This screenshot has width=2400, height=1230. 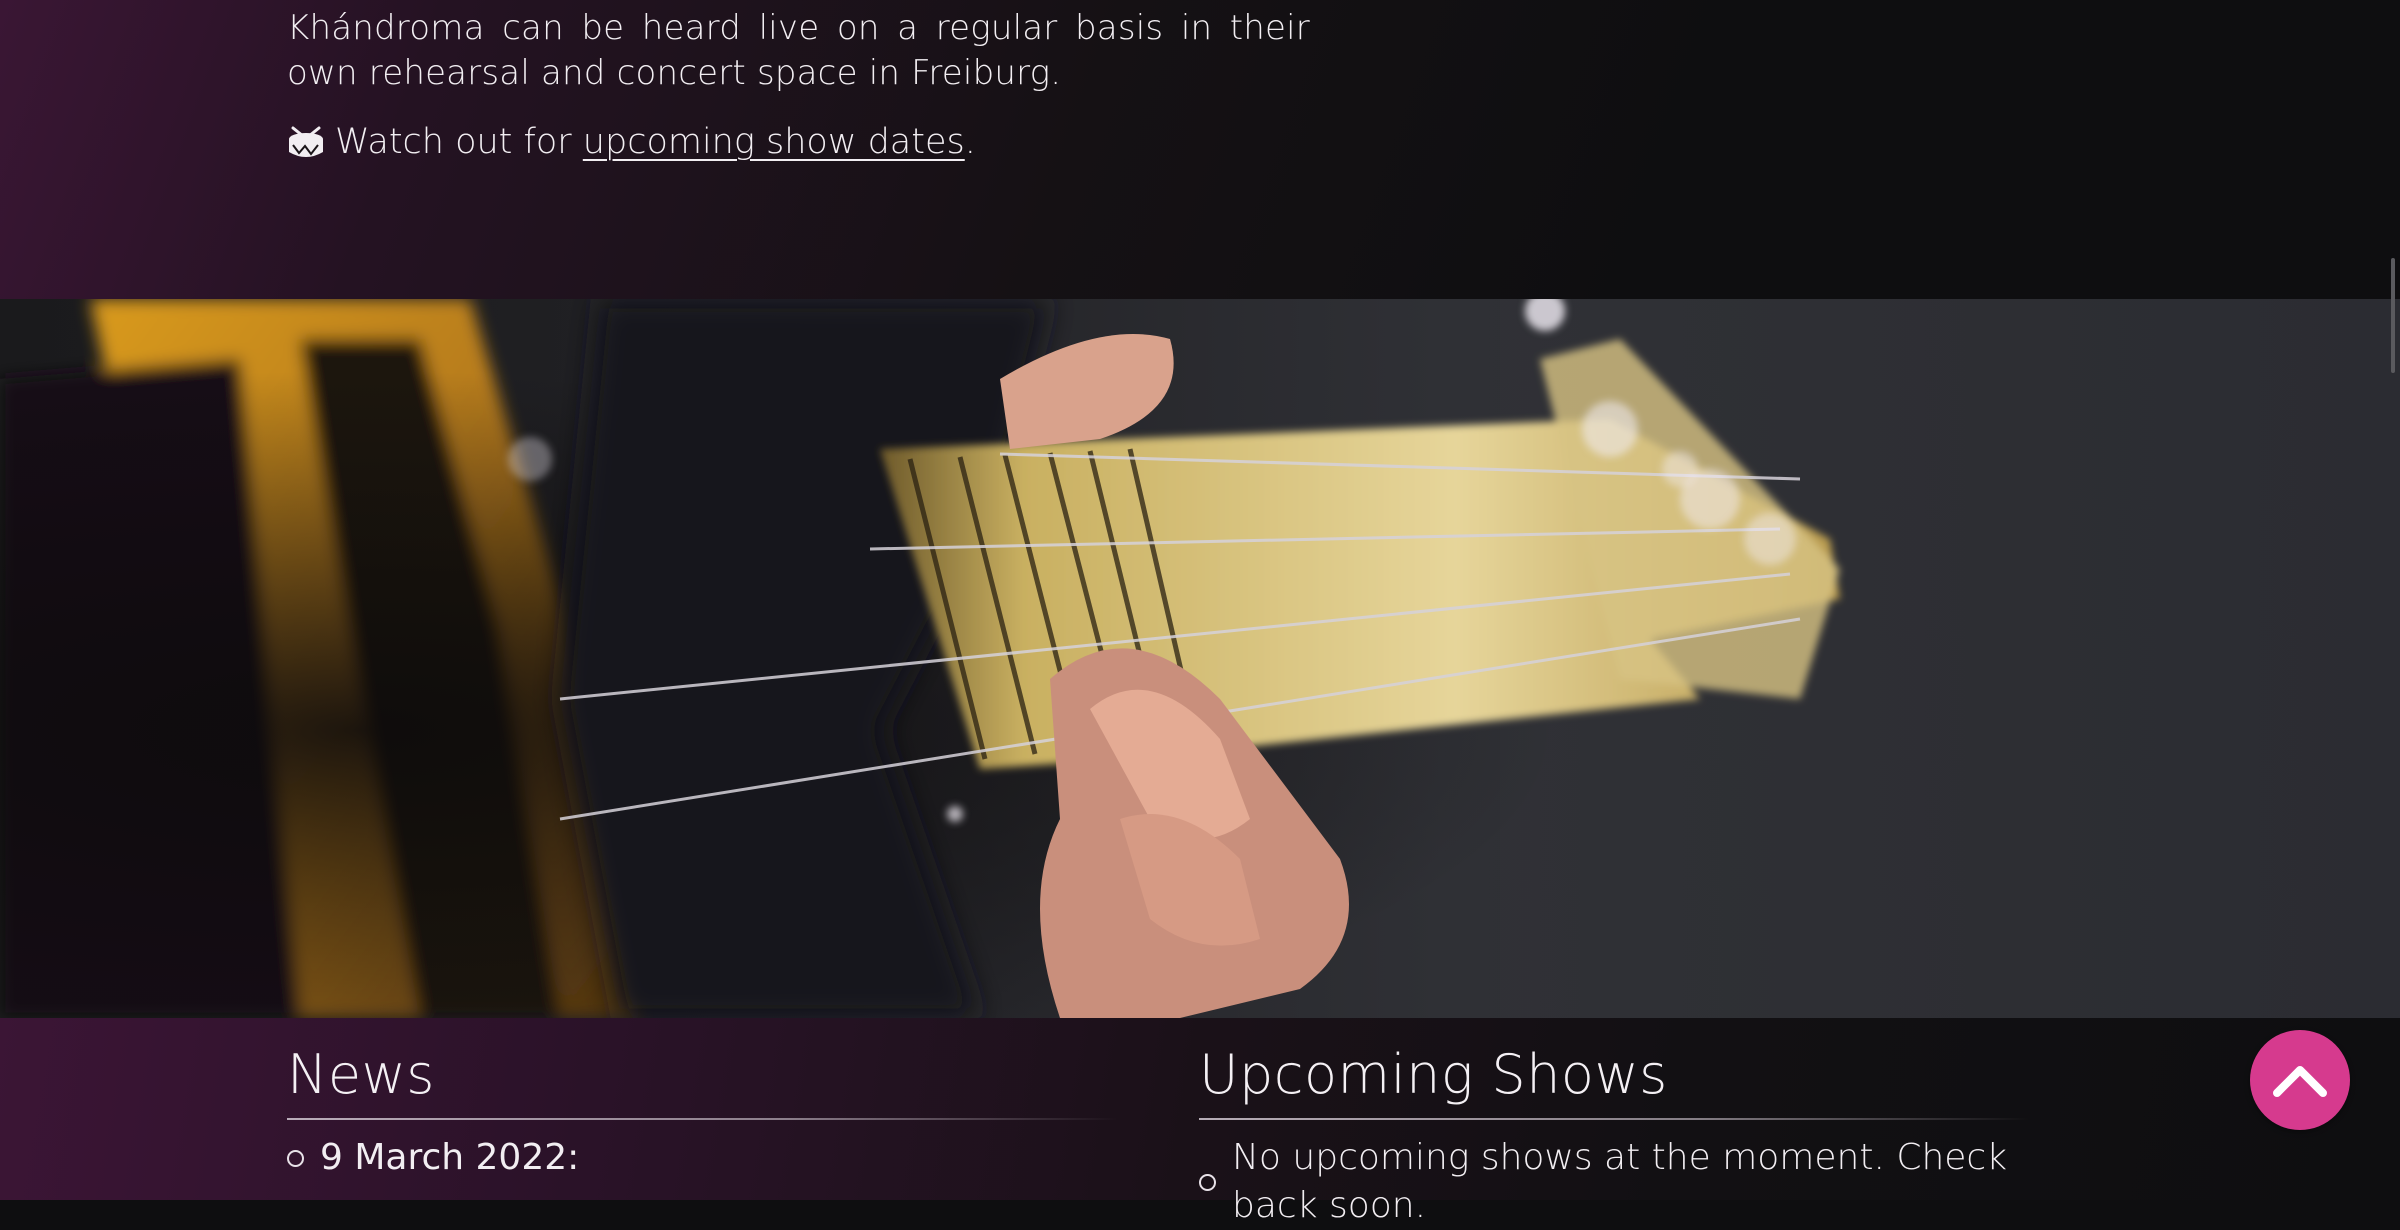 I want to click on scroll-to-top-button, so click(x=2300, y=1080).